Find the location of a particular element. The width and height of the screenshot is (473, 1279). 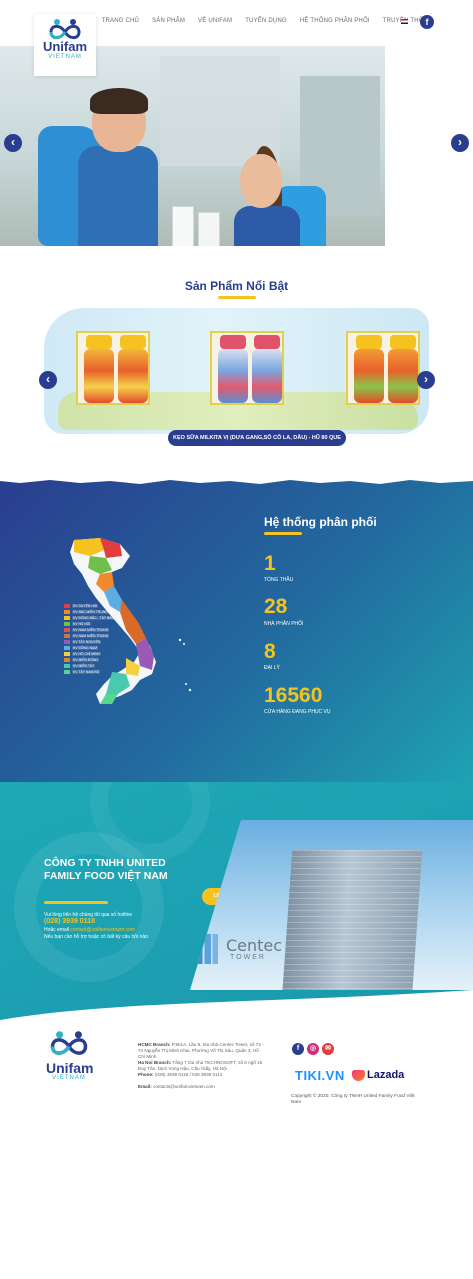

stat-value: 1 is located at coordinates (270, 563).